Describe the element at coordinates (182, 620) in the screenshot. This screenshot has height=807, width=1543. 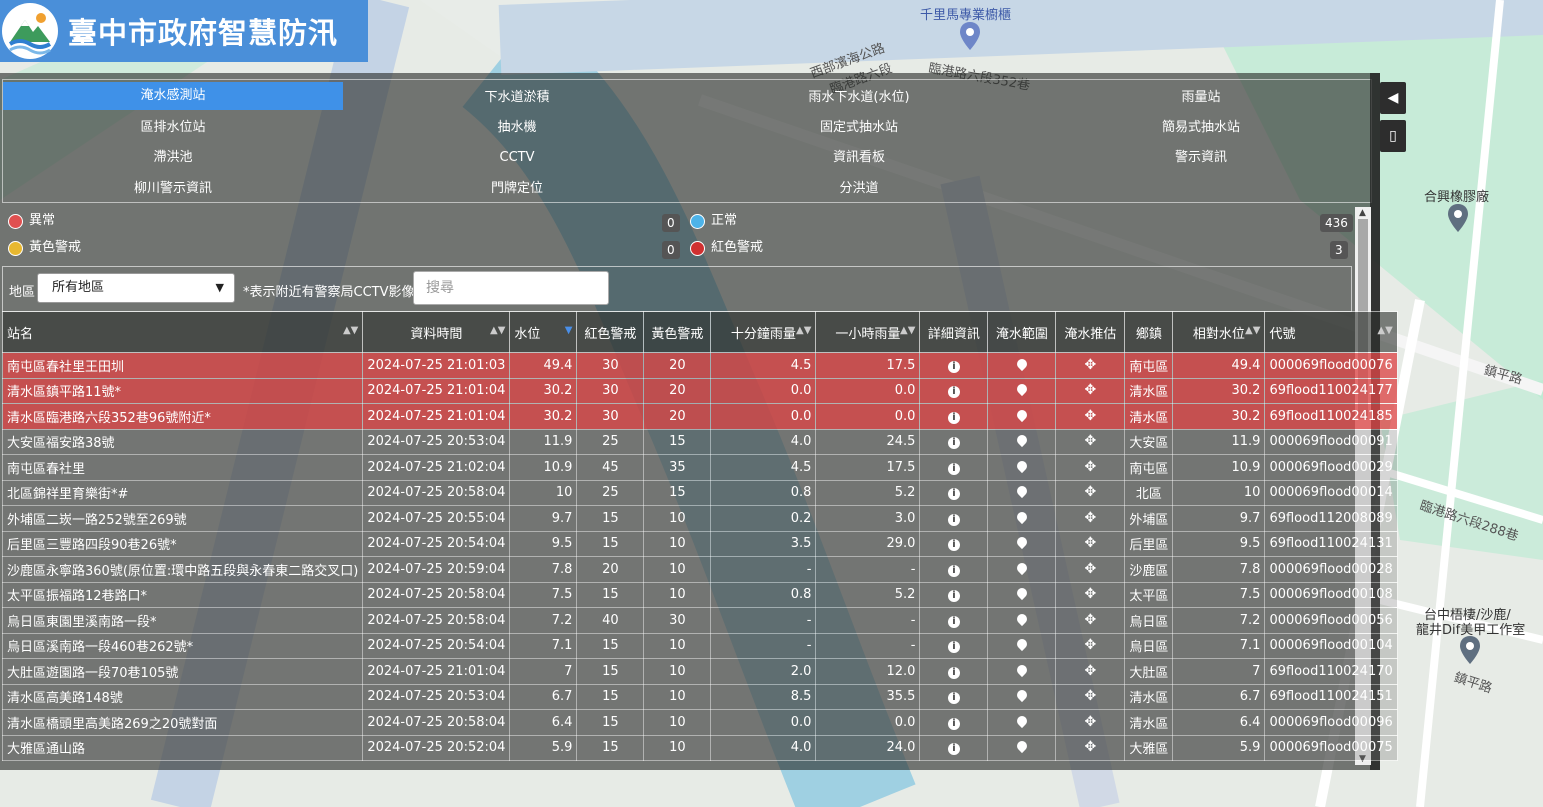
I see `station-name-cell: 烏日區東園里溪南路一段*` at that location.